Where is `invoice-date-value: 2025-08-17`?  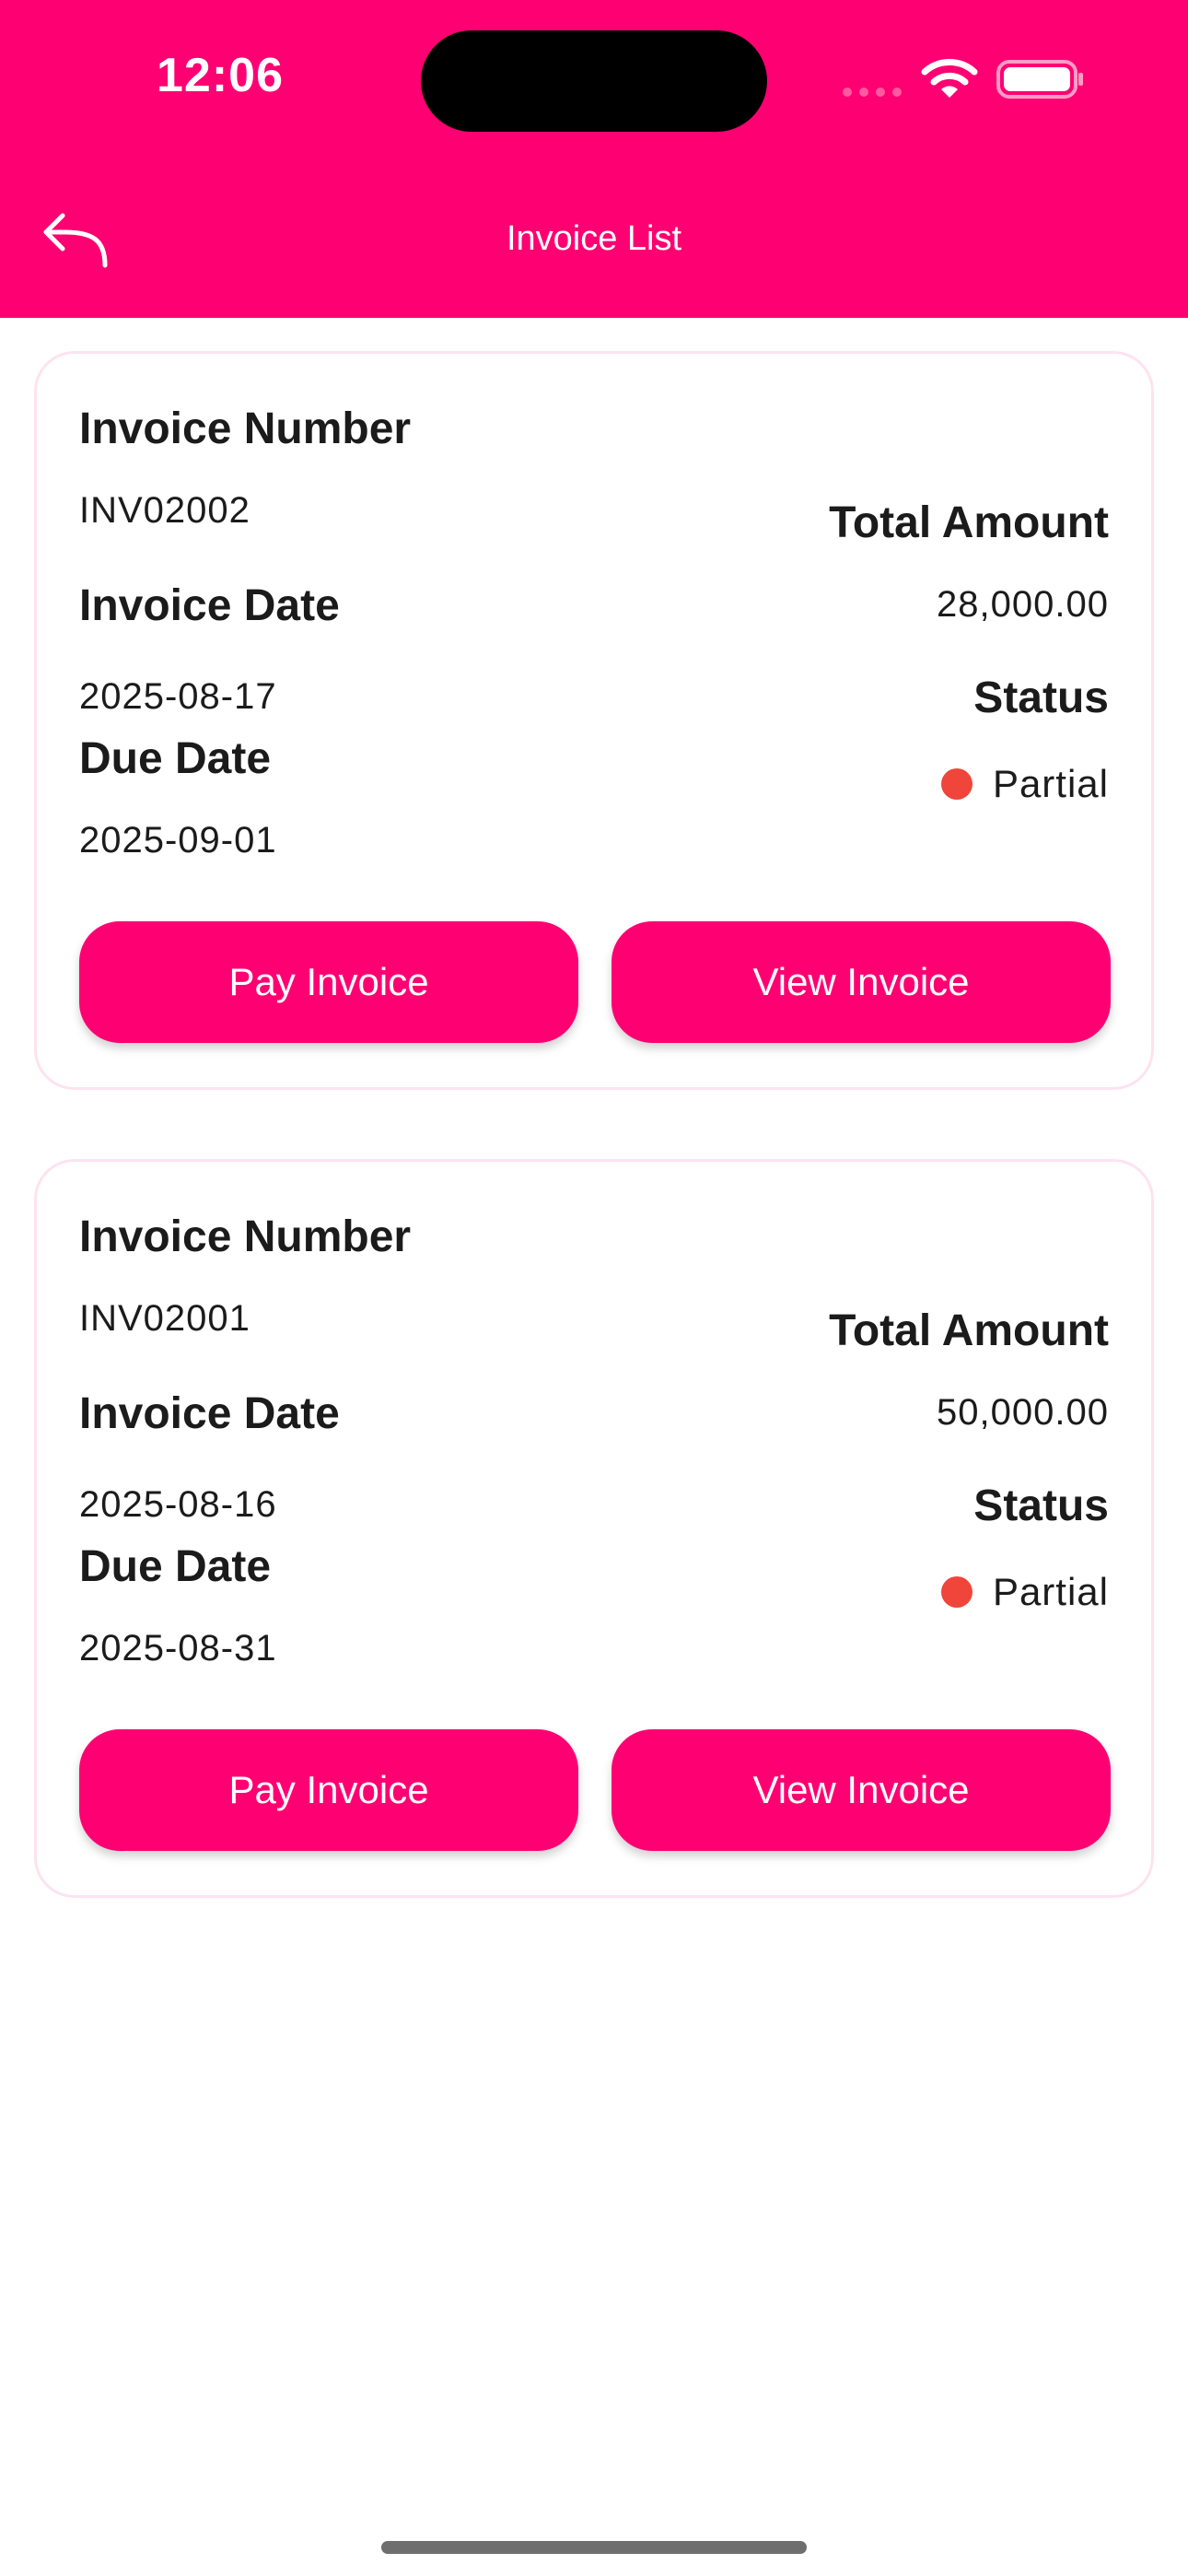 invoice-date-value: 2025-08-17 is located at coordinates (178, 696).